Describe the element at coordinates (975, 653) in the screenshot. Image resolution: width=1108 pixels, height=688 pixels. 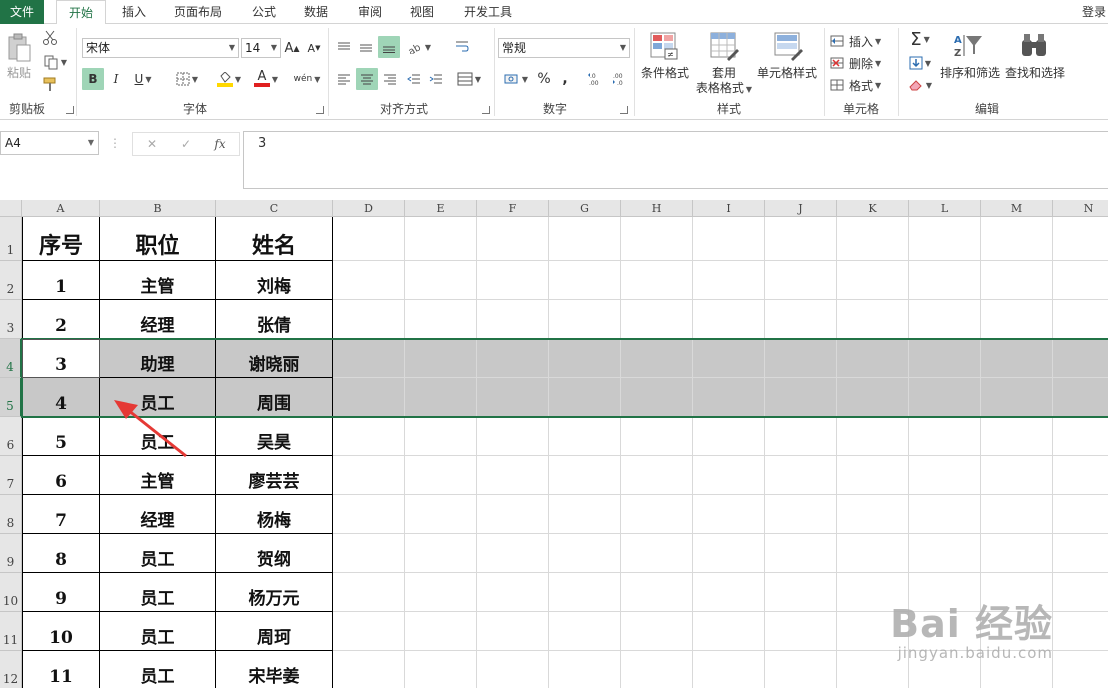
I see `watermark-sub: jingyan.baidu.com` at that location.